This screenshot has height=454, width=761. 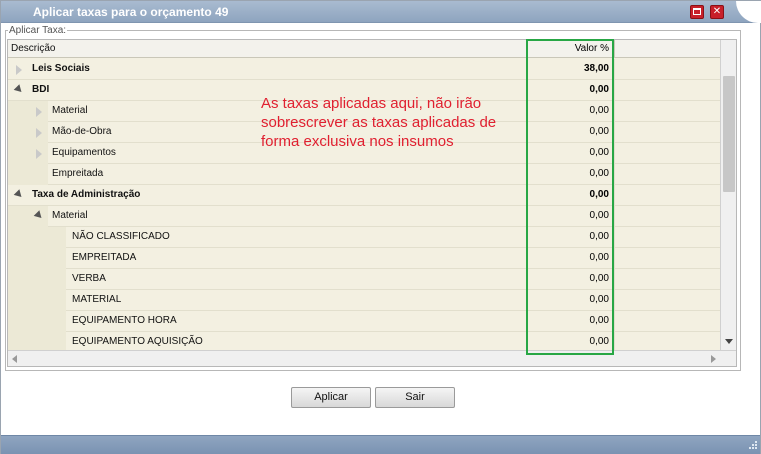 What do you see at coordinates (728, 195) in the screenshot?
I see `vertical-scrollbar` at bounding box center [728, 195].